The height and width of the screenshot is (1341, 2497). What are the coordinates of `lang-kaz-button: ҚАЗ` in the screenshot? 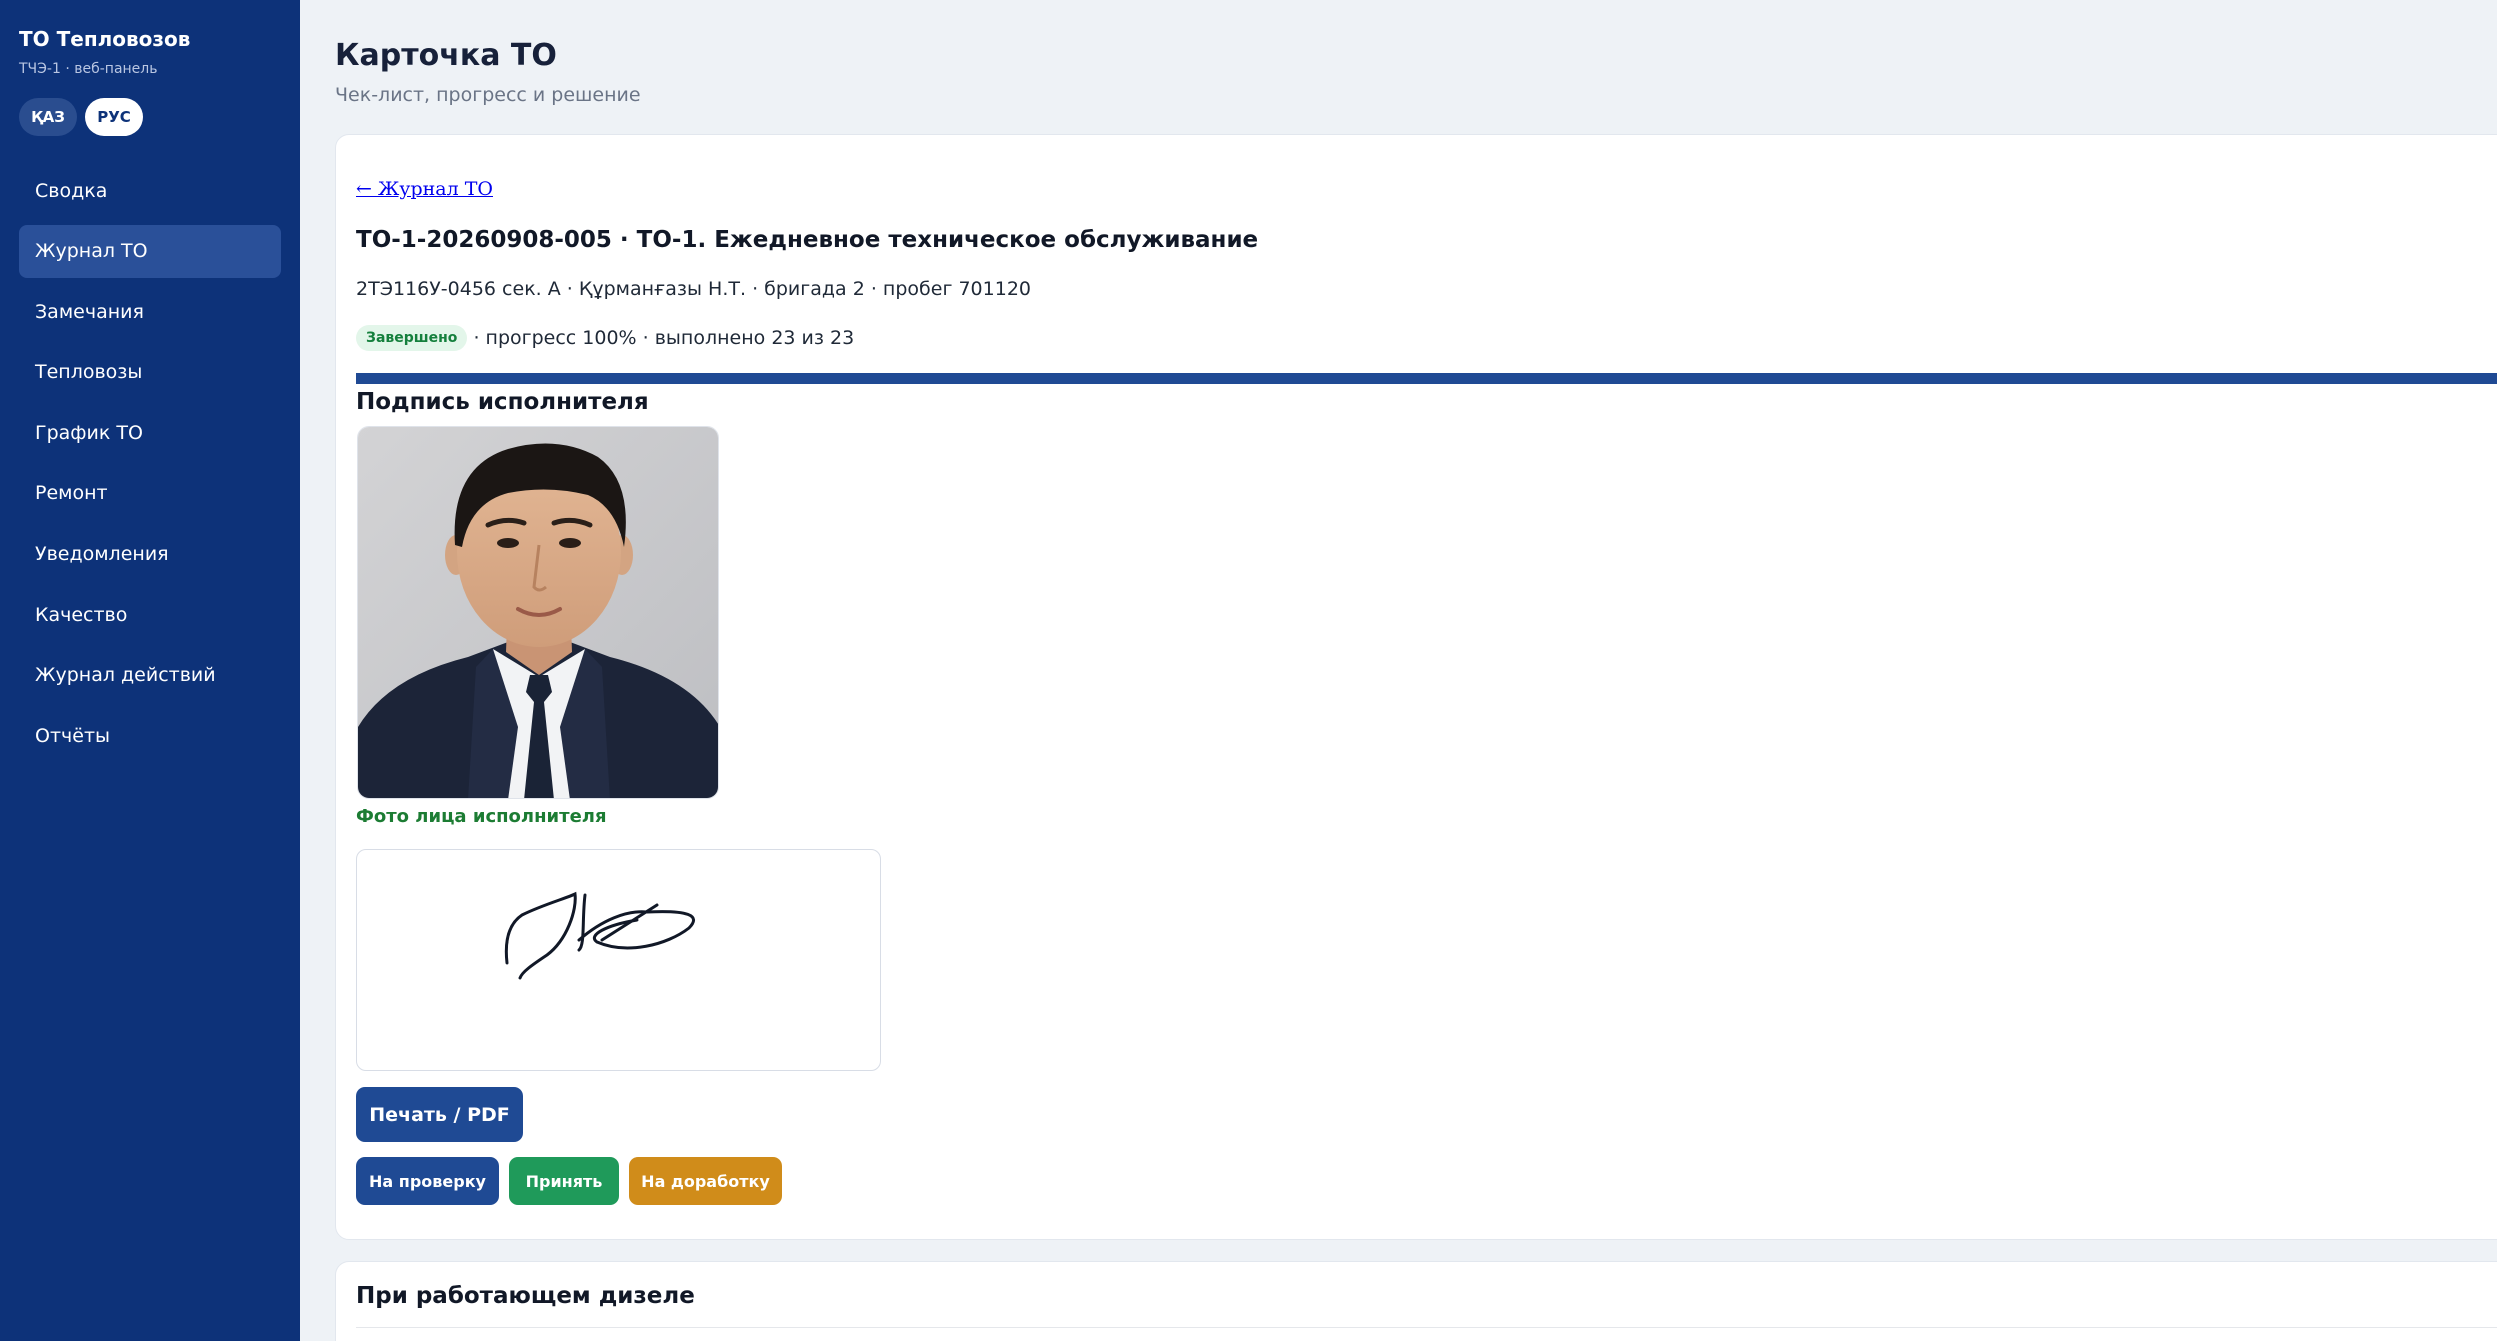 It's located at (48, 117).